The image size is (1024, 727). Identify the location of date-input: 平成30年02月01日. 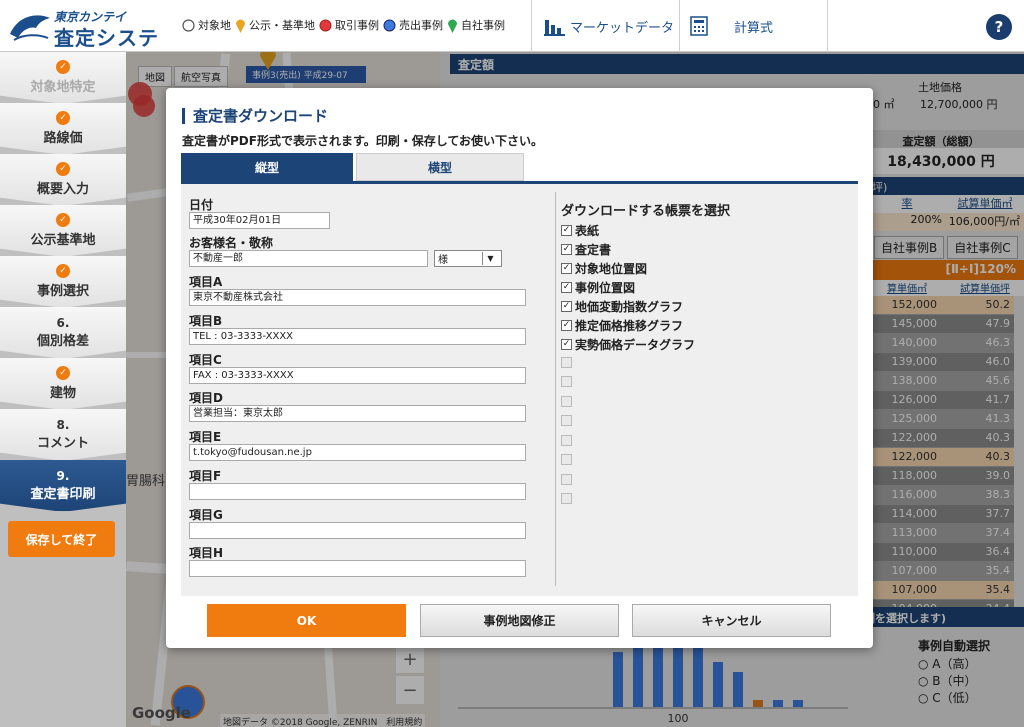
(259, 220).